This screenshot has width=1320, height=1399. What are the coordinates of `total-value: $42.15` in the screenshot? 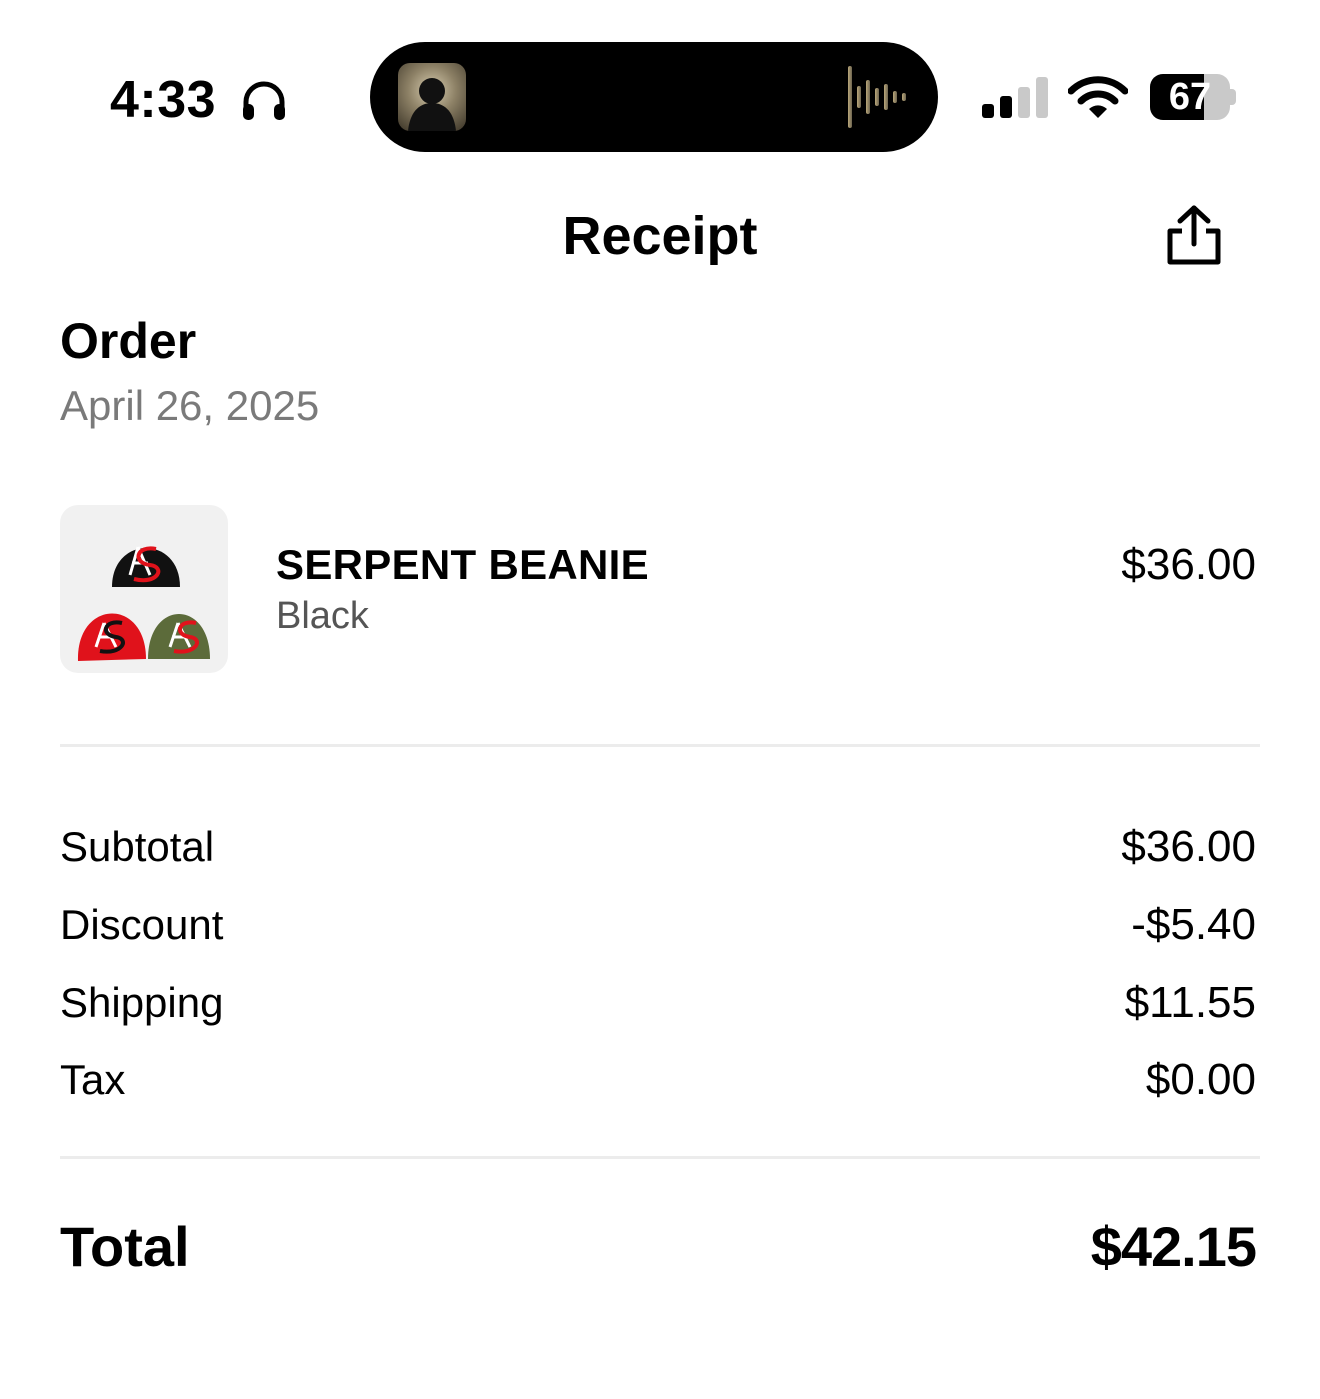 It's located at (1173, 1246).